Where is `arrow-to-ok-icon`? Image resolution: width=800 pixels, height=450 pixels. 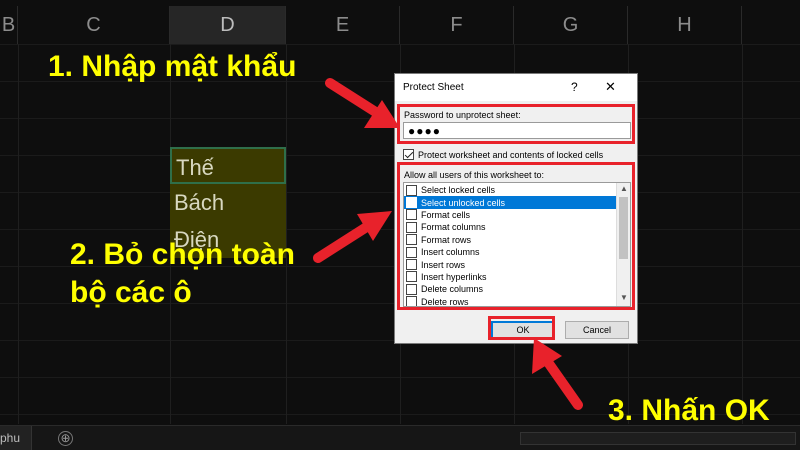
arrow-to-ok-icon is located at coordinates (557, 374).